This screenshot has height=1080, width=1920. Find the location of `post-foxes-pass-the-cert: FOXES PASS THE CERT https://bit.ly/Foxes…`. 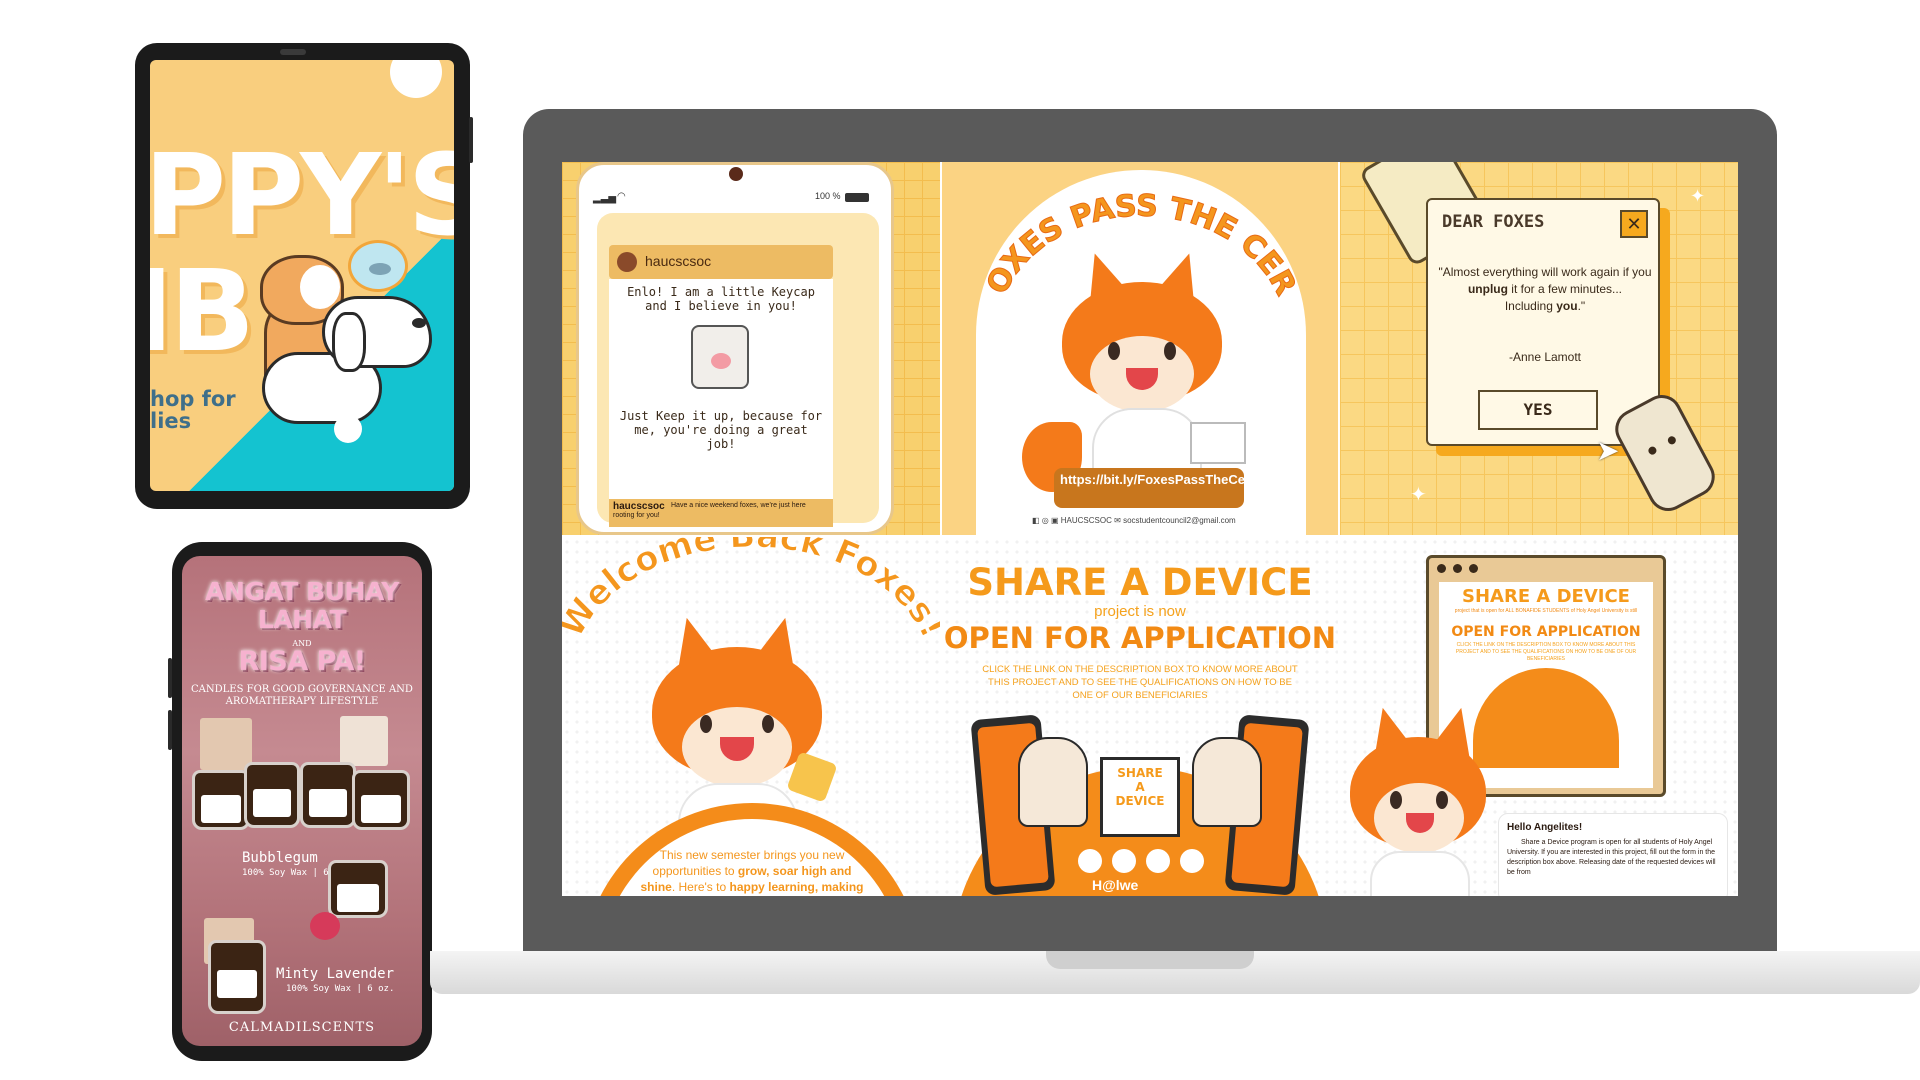

post-foxes-pass-the-cert: FOXES PASS THE CERT https://bit.ly/Foxes… is located at coordinates (1140, 348).